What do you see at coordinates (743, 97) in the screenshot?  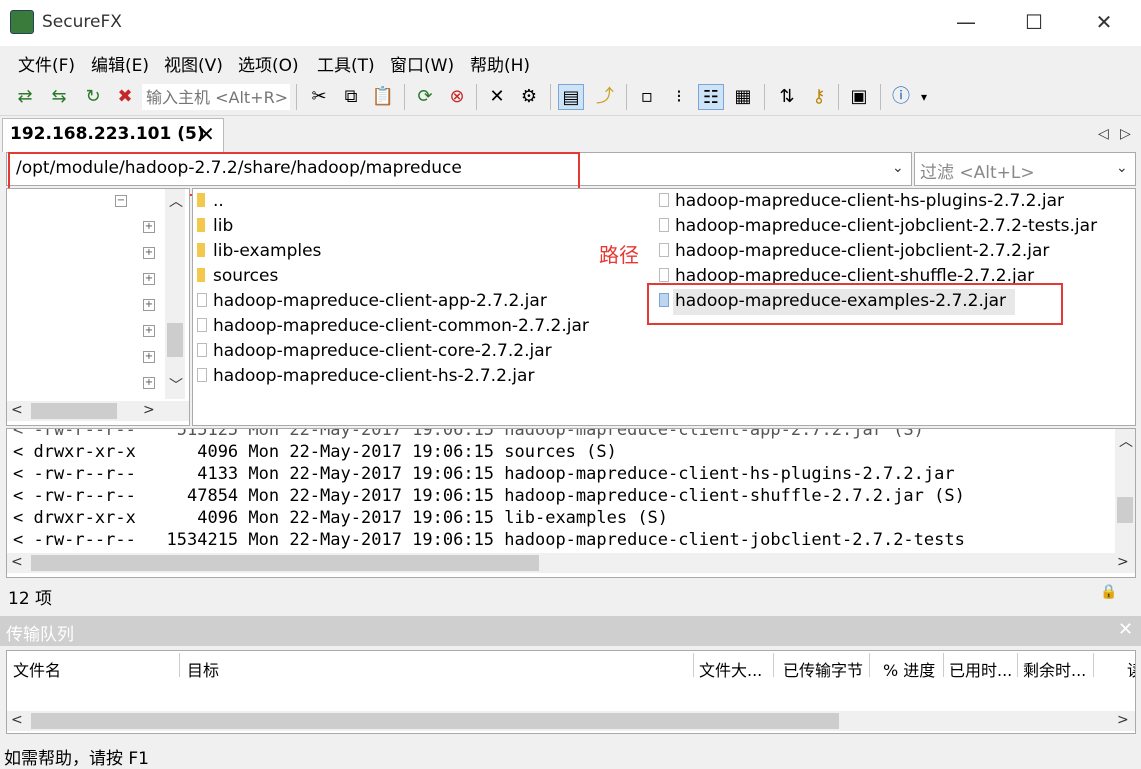 I see `details-view-icon: ▦` at bounding box center [743, 97].